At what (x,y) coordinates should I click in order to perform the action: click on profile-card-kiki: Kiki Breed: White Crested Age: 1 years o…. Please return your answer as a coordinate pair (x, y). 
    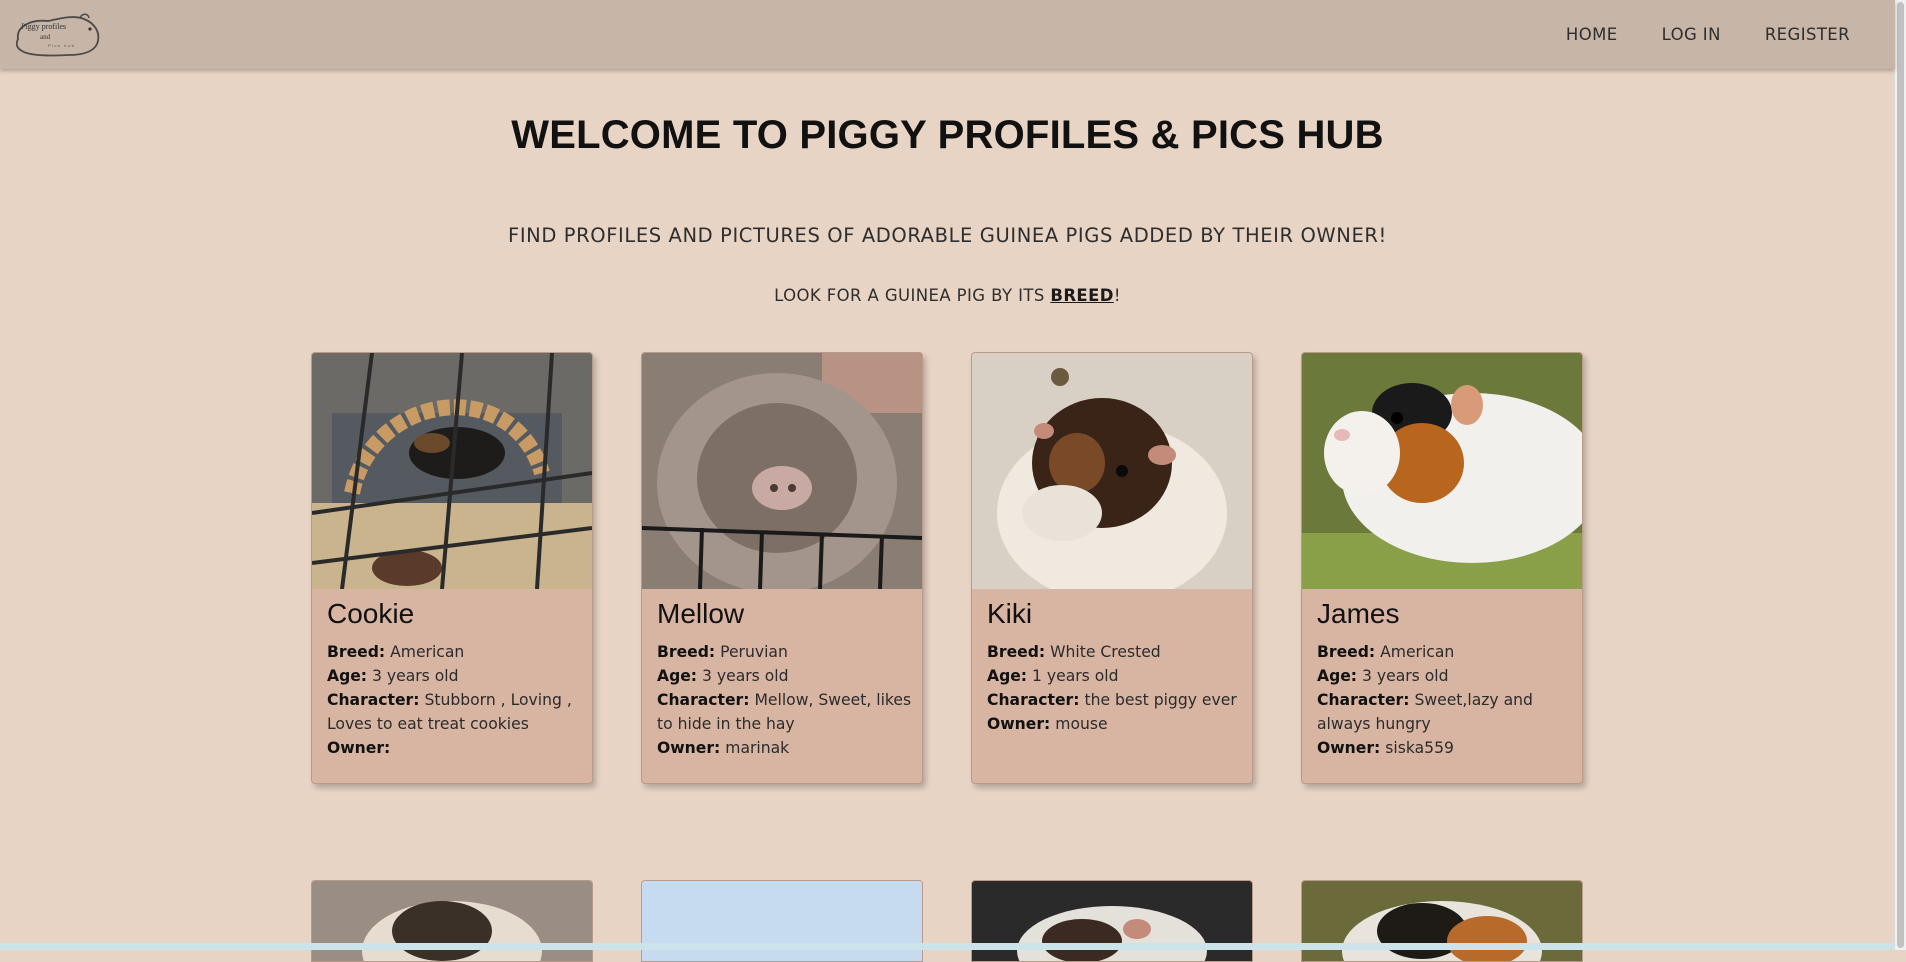
    Looking at the image, I should click on (1112, 568).